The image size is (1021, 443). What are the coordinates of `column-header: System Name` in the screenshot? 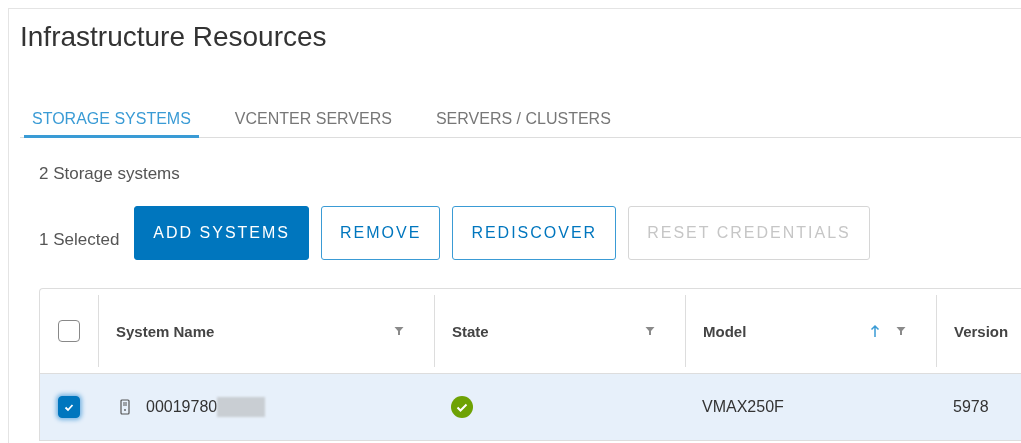 It's located at (165, 331).